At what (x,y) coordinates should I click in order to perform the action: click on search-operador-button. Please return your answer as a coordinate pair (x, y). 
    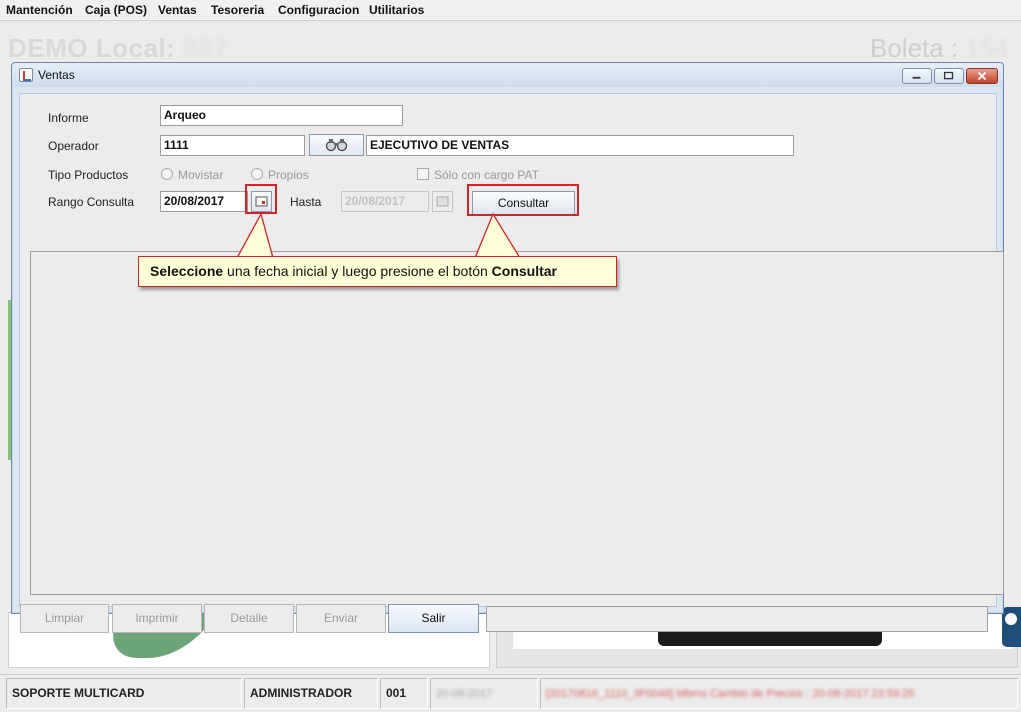
    Looking at the image, I should click on (336, 145).